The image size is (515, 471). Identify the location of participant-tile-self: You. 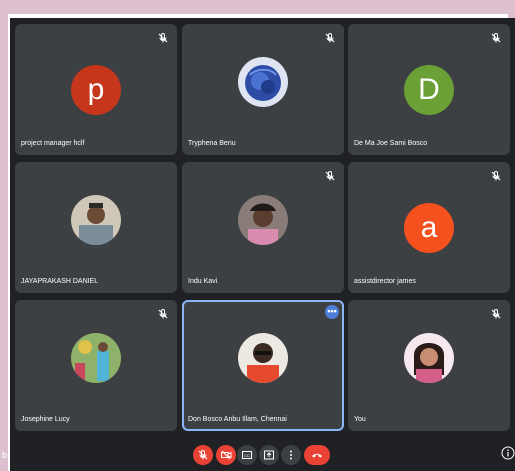
(429, 365).